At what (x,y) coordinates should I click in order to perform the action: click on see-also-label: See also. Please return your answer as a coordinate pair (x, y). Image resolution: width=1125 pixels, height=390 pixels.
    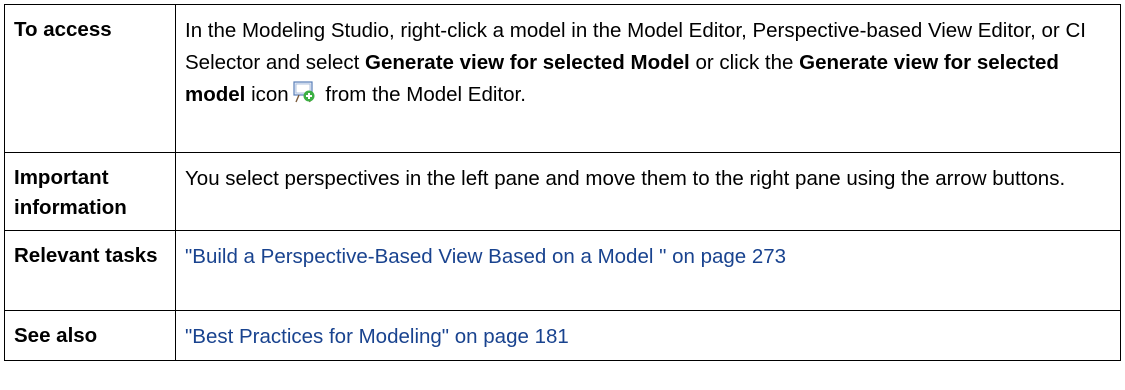
    Looking at the image, I should click on (90, 335).